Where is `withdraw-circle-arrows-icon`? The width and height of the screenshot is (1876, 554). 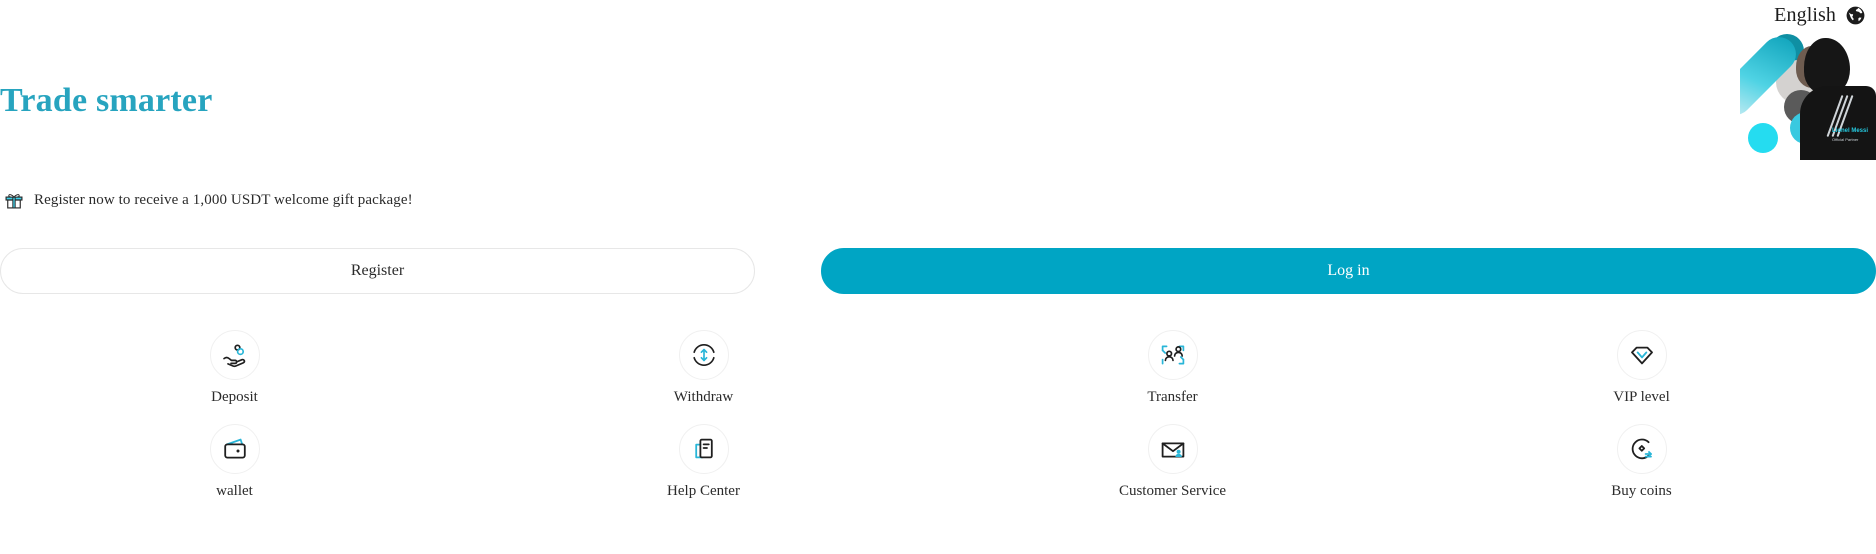
withdraw-circle-arrows-icon is located at coordinates (703, 355).